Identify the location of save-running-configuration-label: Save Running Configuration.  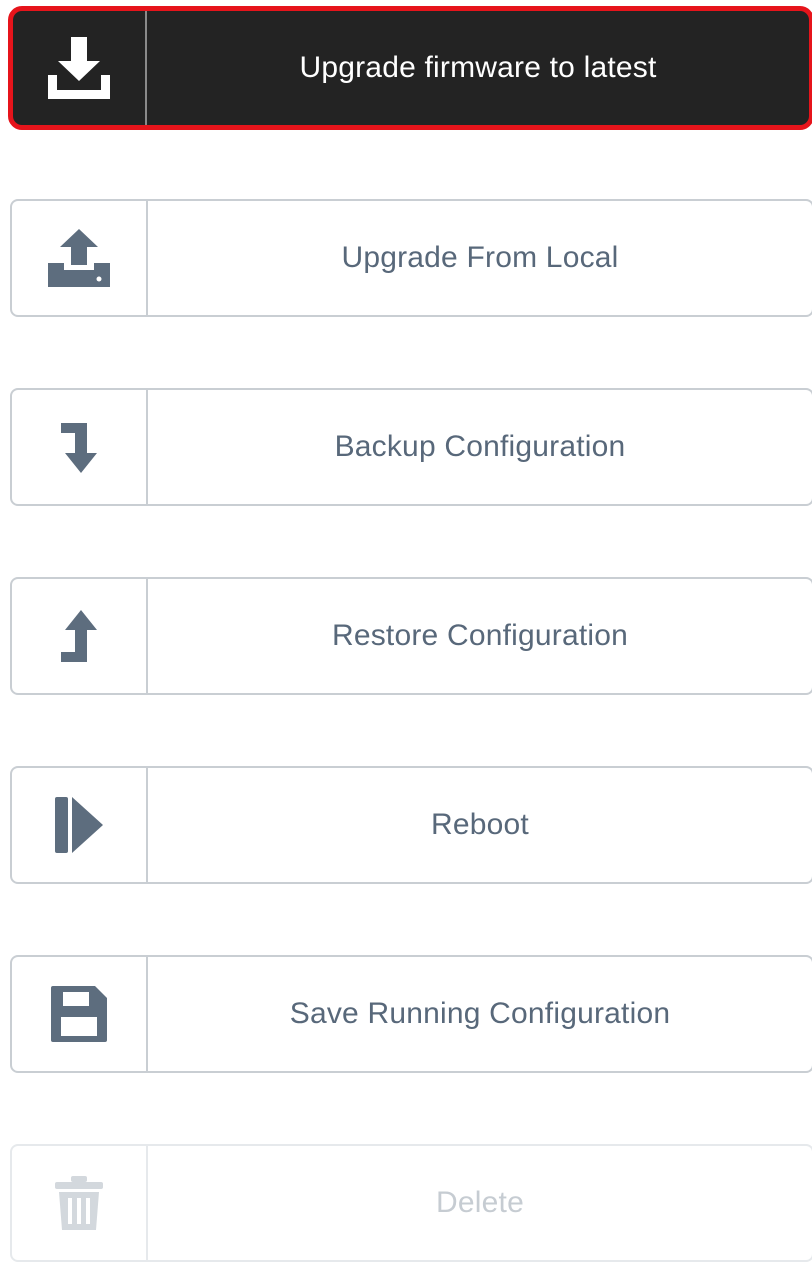
(480, 1013).